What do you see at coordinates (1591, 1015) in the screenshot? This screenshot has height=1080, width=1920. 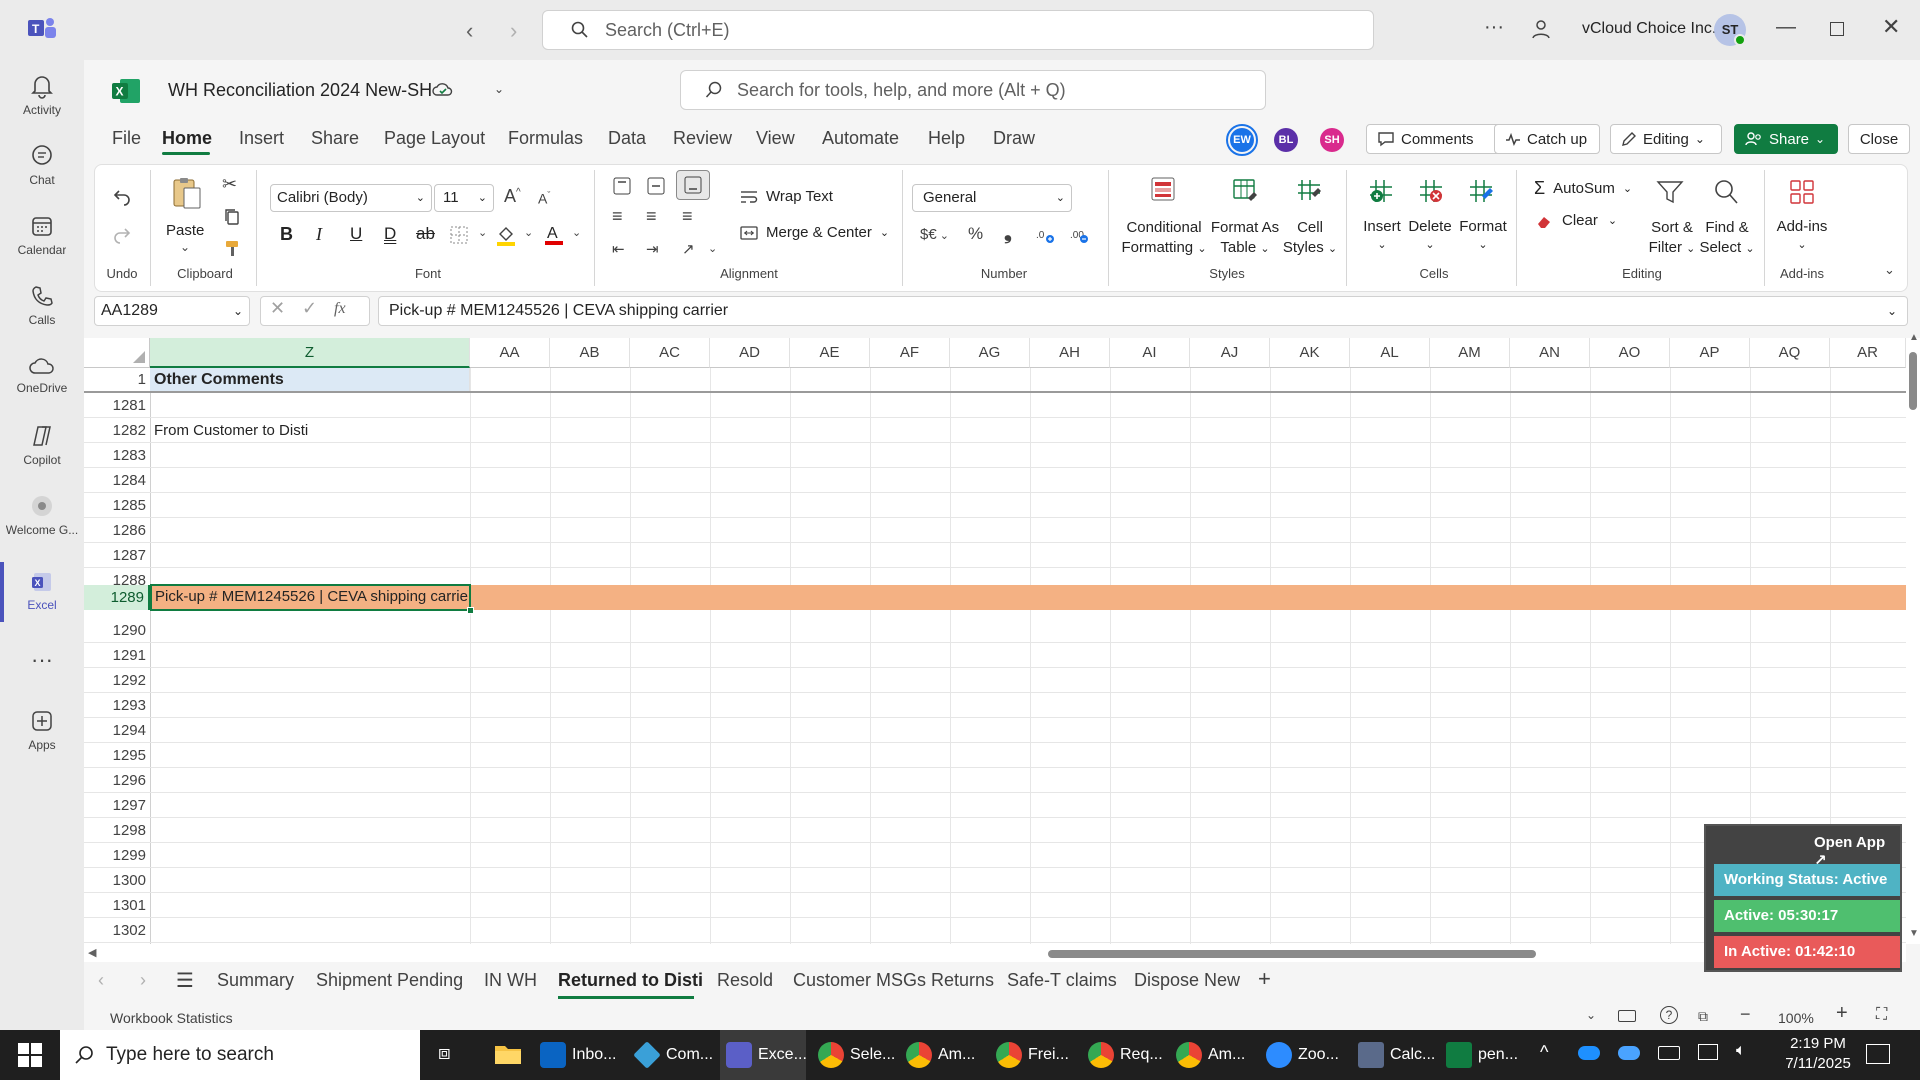 I see `status-chevron-down-icon: ⌄` at bounding box center [1591, 1015].